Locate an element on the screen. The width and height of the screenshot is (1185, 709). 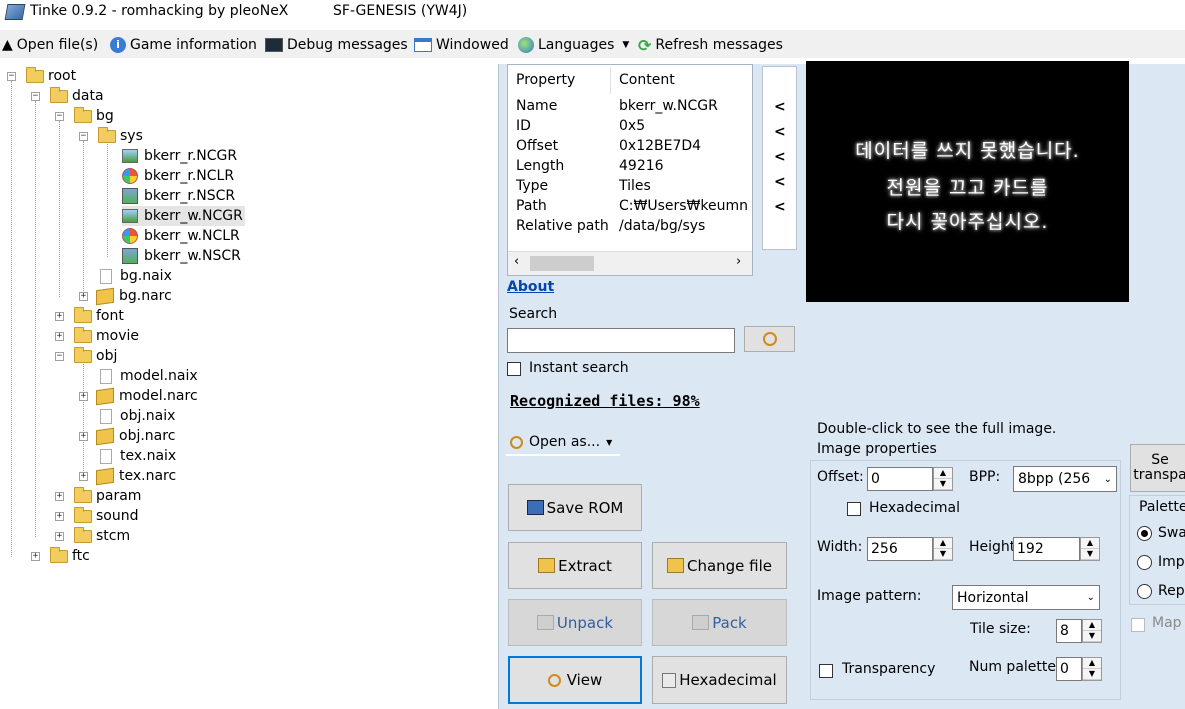
tree-node-file: tex.naix is located at coordinates (137, 456).